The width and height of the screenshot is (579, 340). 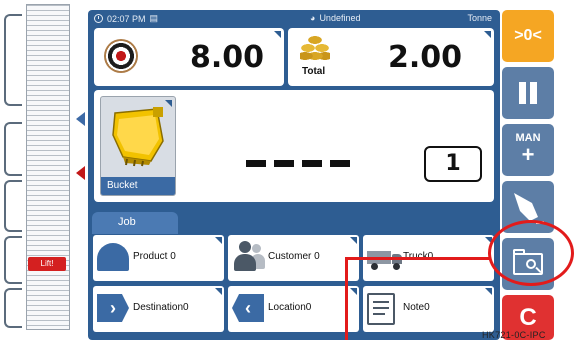 What do you see at coordinates (528, 36) in the screenshot?
I see `zero-button: >0<` at bounding box center [528, 36].